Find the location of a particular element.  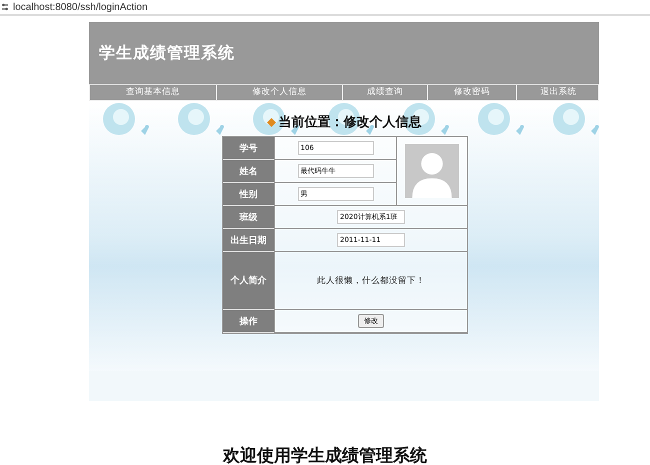

diamond-icon is located at coordinates (271, 122).